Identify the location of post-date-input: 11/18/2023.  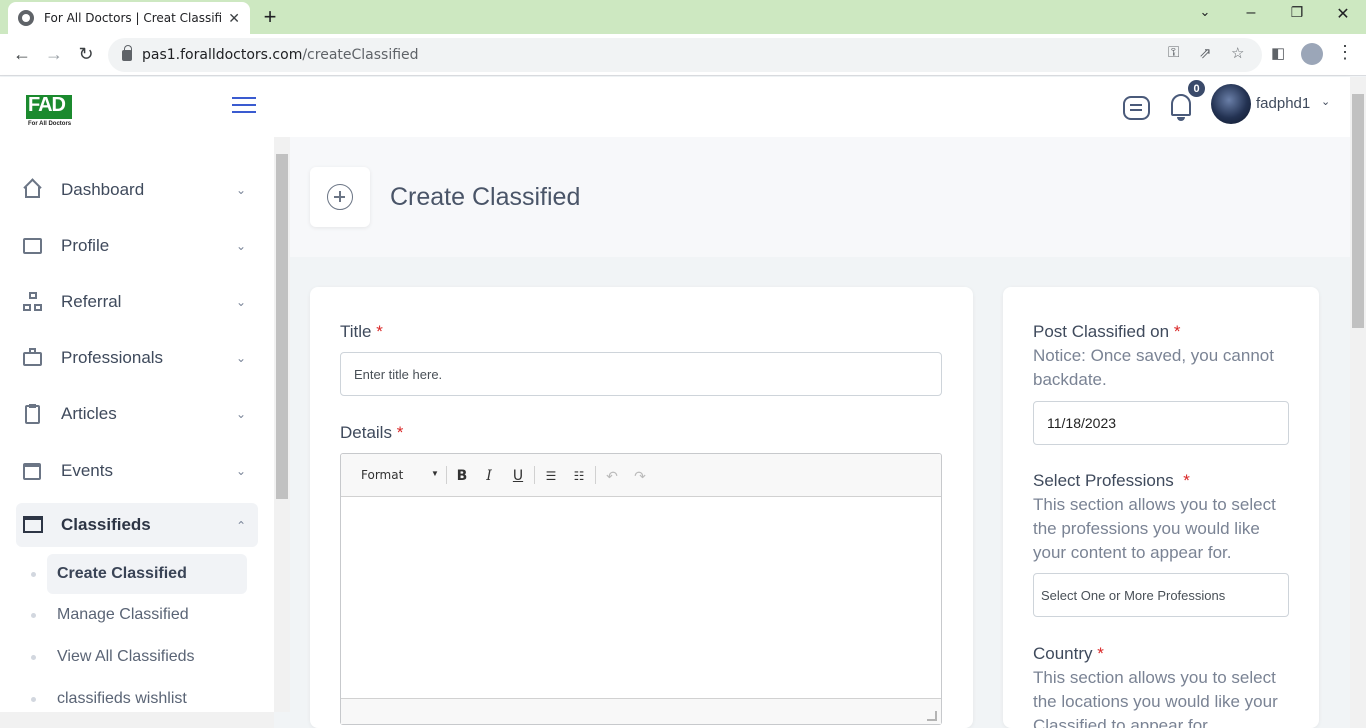
(1161, 423).